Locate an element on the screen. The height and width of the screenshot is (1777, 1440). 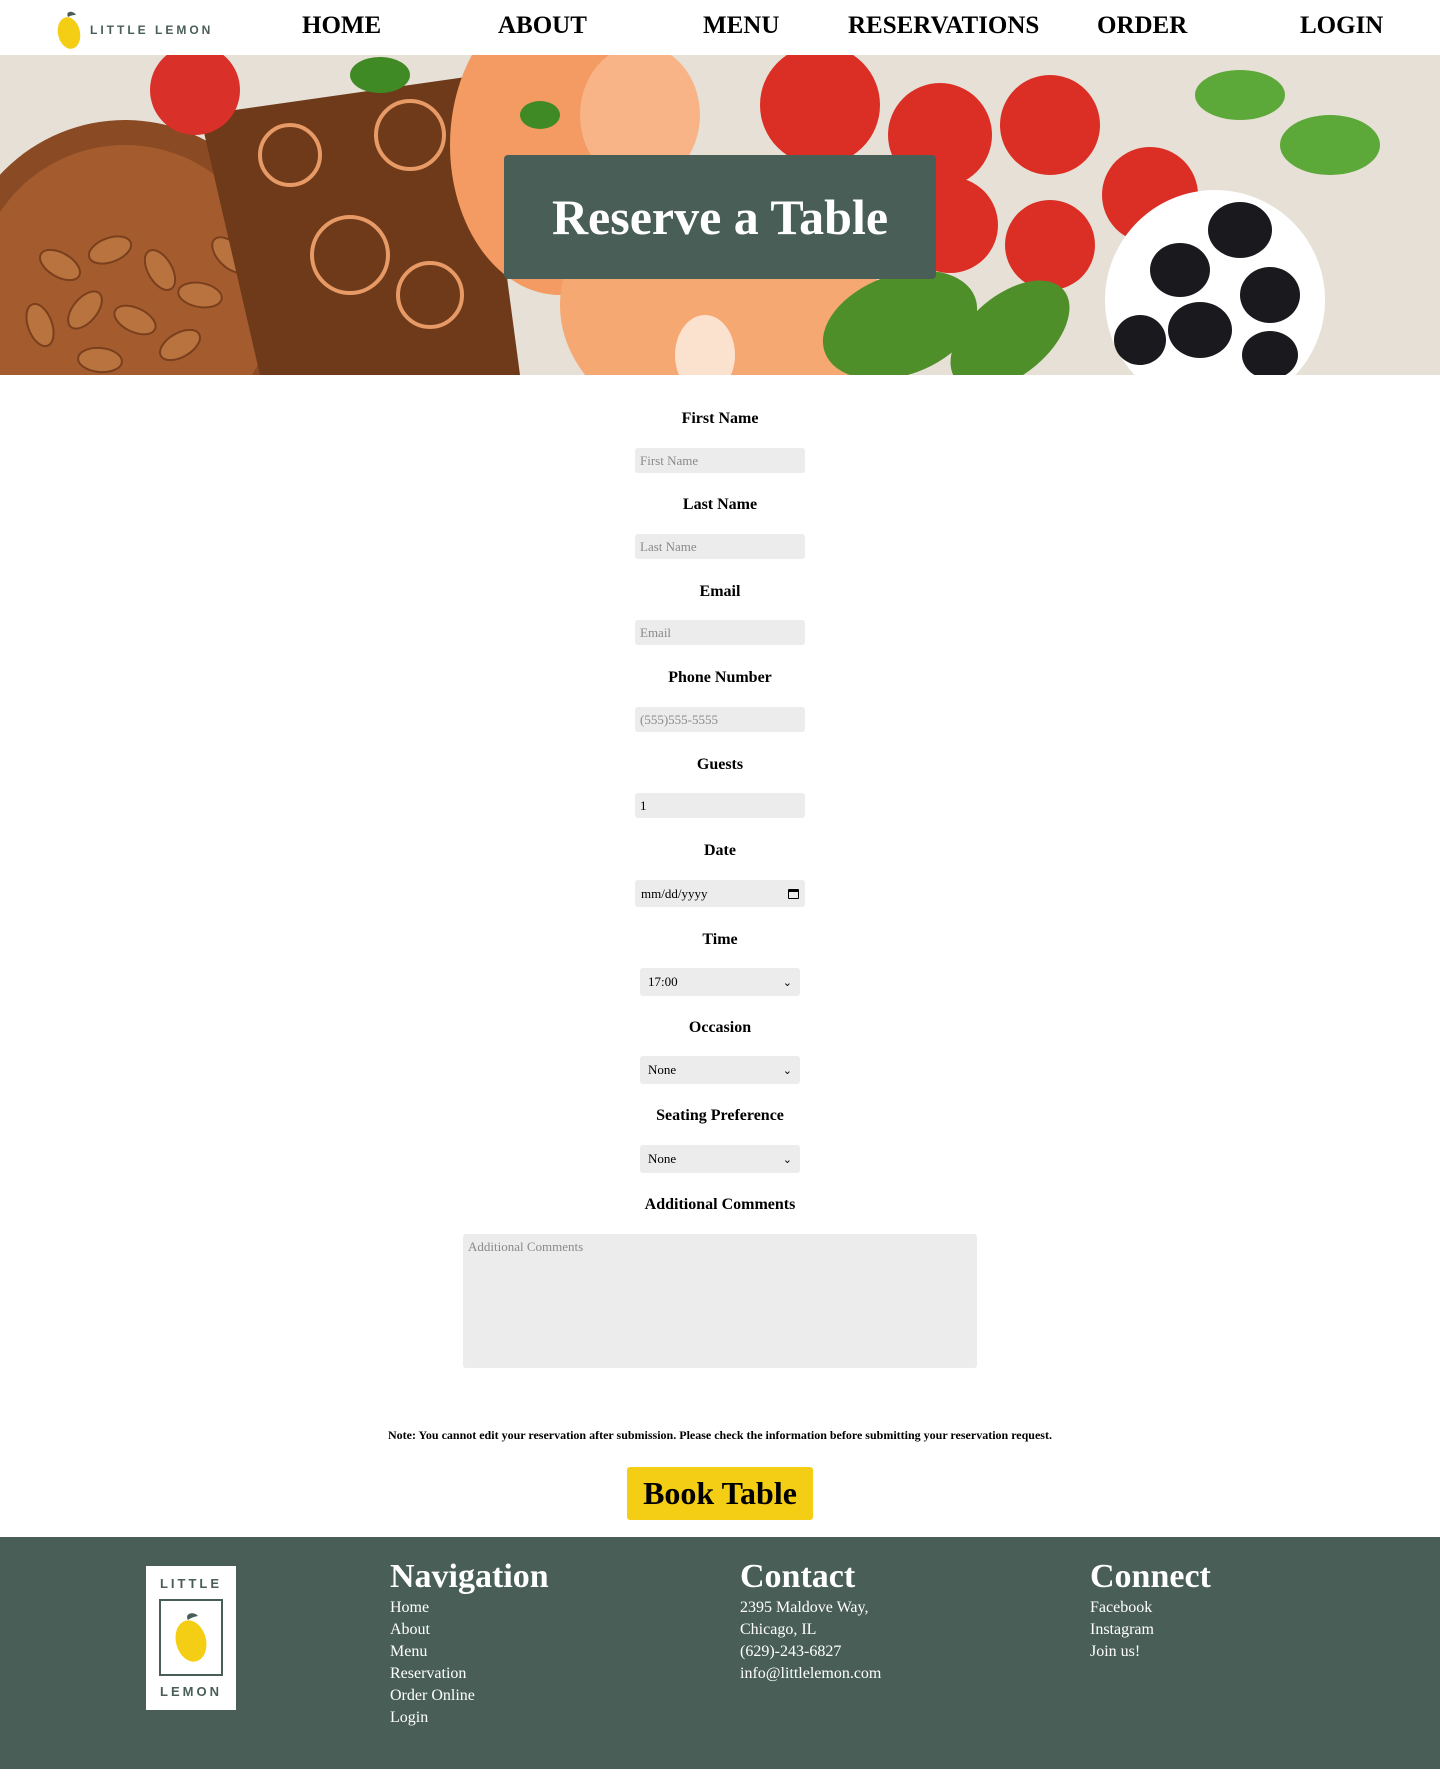
last-name-input is located at coordinates (720, 546).